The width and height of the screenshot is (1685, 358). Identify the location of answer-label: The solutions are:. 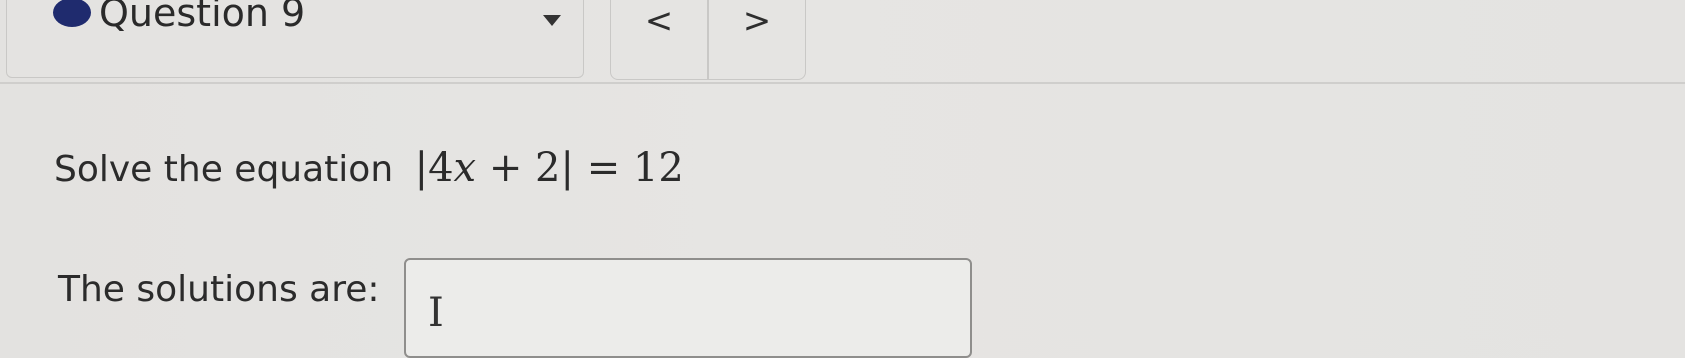
(219, 289).